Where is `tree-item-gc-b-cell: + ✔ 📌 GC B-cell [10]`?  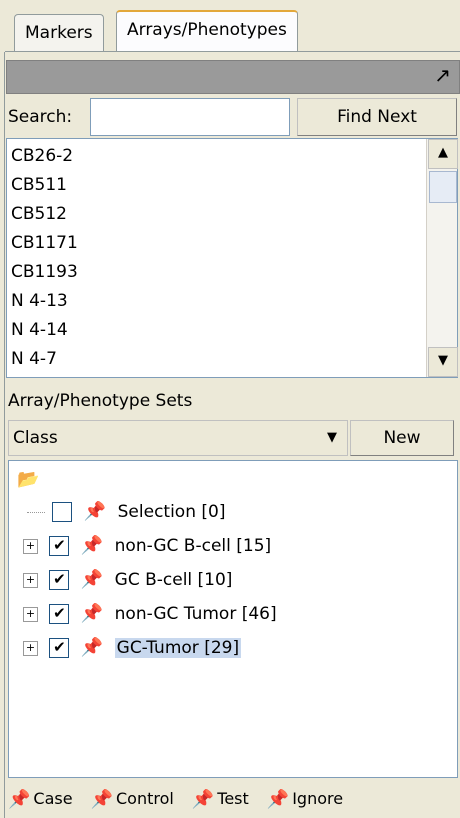 tree-item-gc-b-cell: + ✔ 📌 GC B-cell [10] is located at coordinates (127, 580).